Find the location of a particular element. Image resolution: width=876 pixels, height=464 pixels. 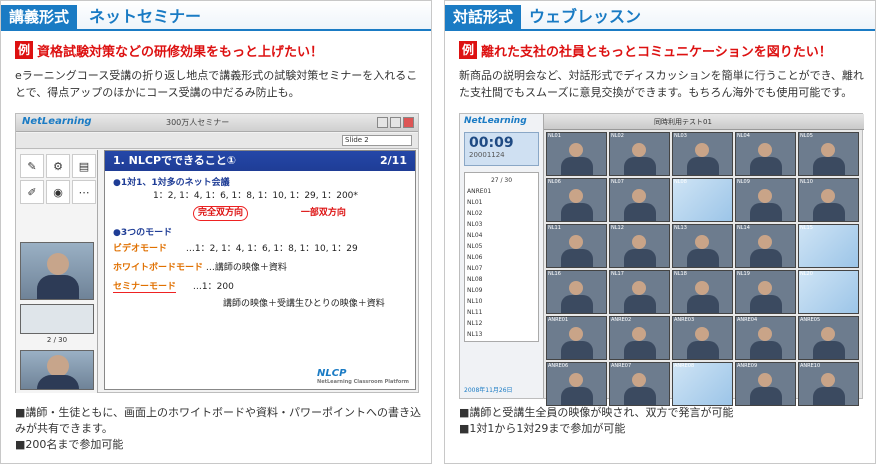

video-tile: ANRE03 is located at coordinates (702, 338).